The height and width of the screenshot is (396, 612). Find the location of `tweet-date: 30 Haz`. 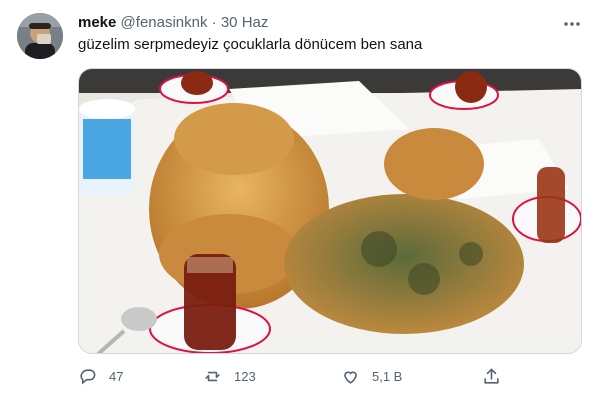

tweet-date: 30 Haz is located at coordinates (245, 22).